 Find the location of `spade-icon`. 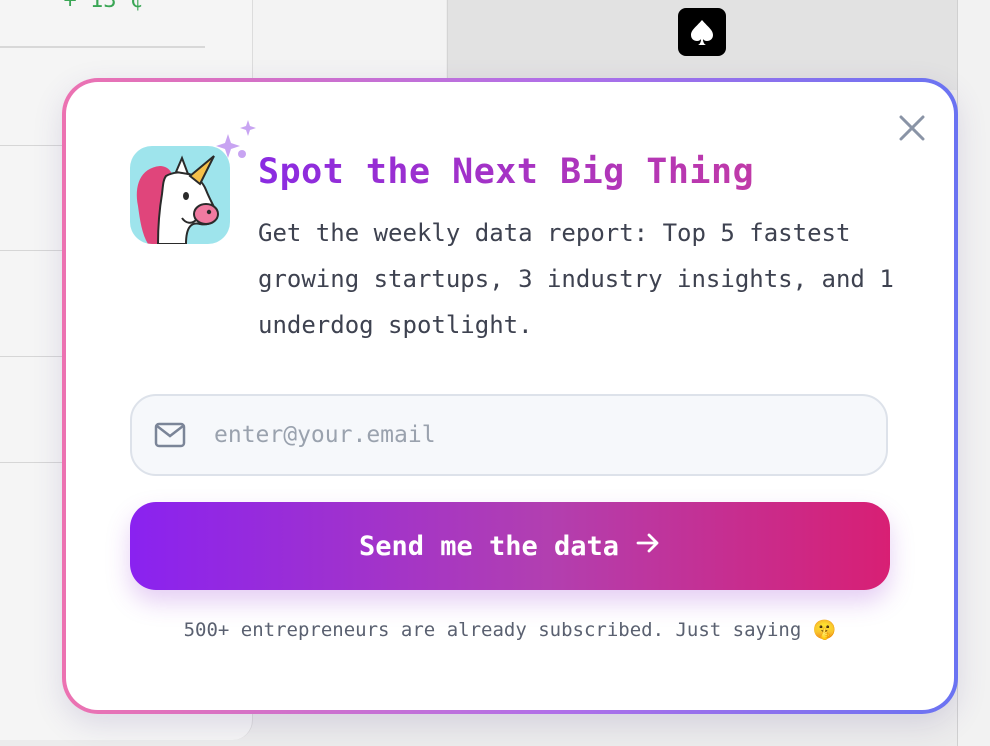

spade-icon is located at coordinates (702, 32).